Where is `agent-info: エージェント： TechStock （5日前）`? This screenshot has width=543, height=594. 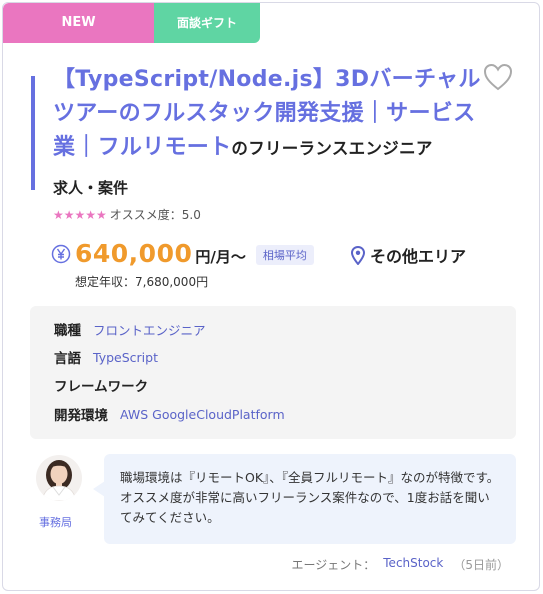 agent-info: エージェント： TechStock （5日前） is located at coordinates (401, 564).